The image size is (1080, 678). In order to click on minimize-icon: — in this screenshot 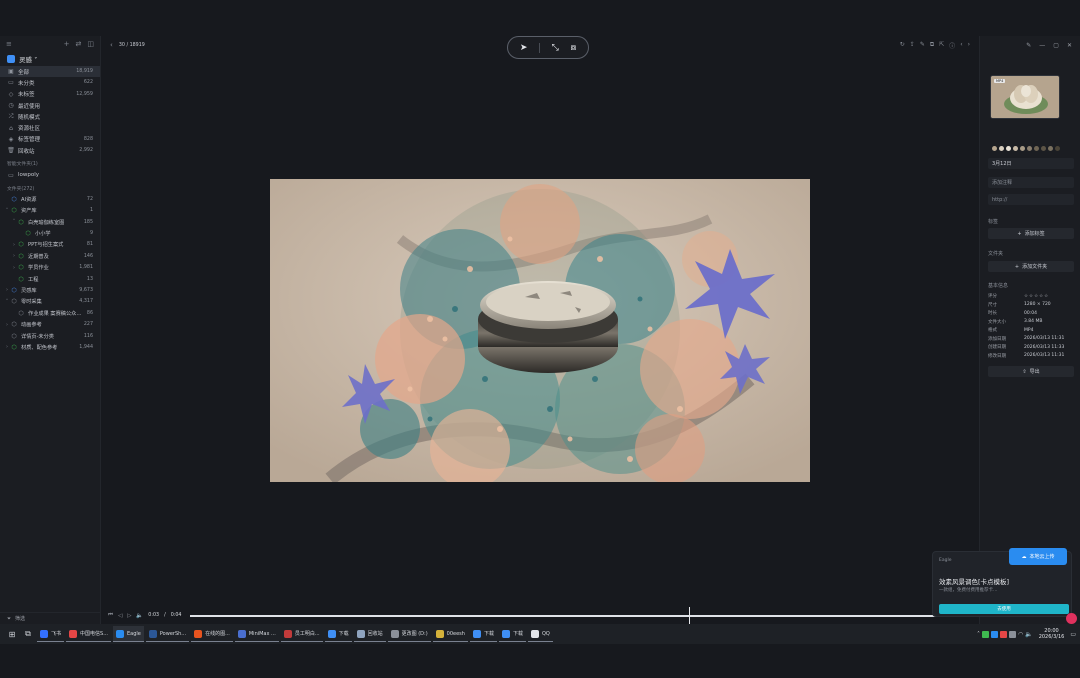, I will do `click(1042, 45)`.